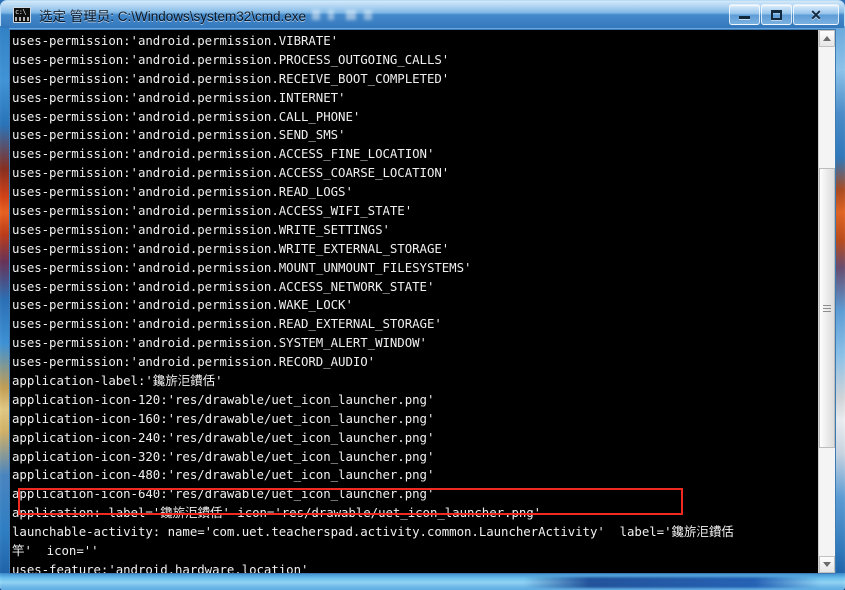  What do you see at coordinates (61, 551) in the screenshot?
I see `console-text-run: ' icon=''` at bounding box center [61, 551].